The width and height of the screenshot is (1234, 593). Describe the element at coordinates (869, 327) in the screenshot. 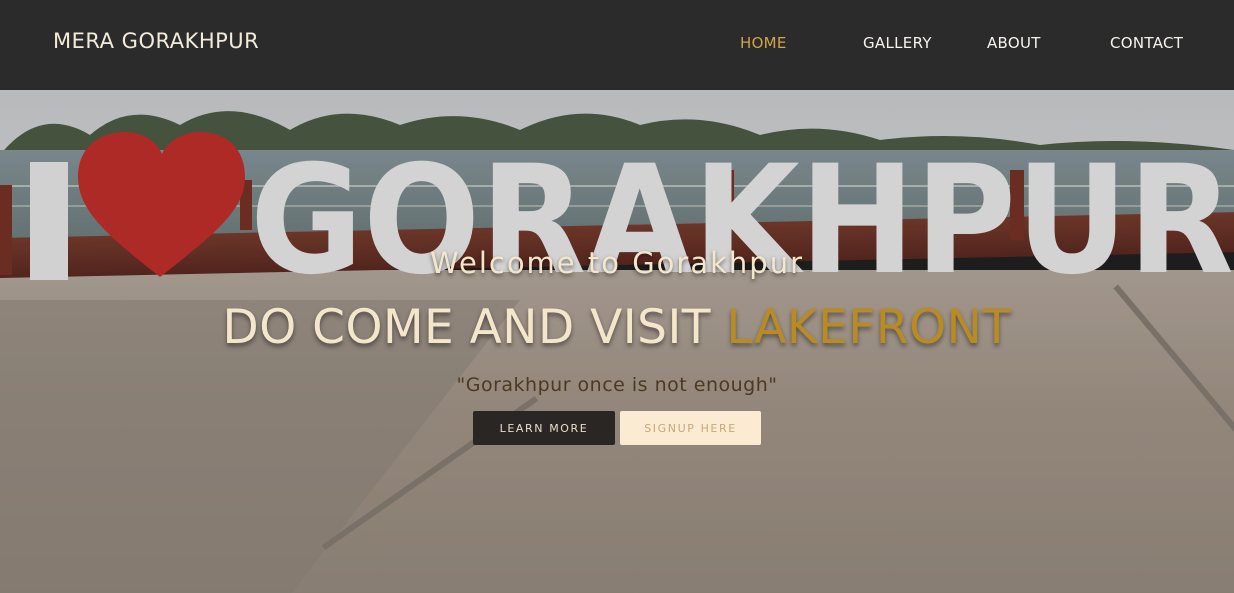

I see `headline-accent: LAKEFRONT` at that location.